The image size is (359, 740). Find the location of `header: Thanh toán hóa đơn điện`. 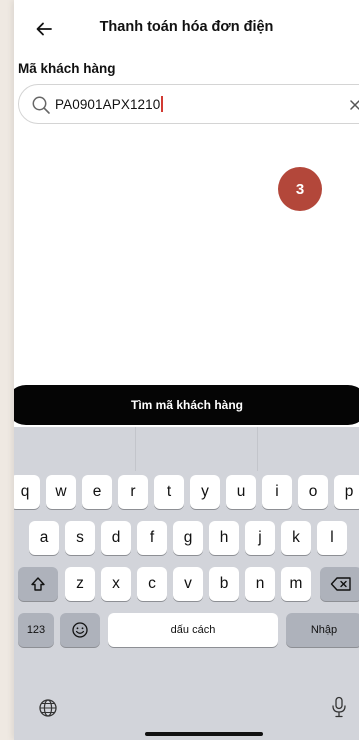

header: Thanh toán hóa đơn điện is located at coordinates (186, 29).